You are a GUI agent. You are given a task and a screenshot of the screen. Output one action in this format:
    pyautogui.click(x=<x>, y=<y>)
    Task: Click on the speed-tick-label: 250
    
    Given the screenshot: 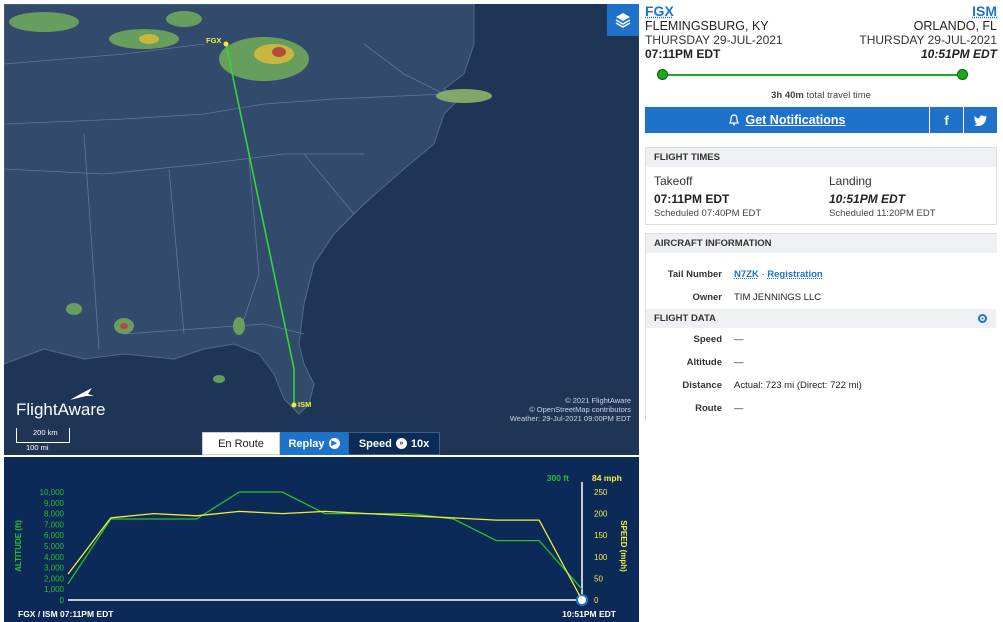 What is the action you would take?
    pyautogui.click(x=601, y=492)
    